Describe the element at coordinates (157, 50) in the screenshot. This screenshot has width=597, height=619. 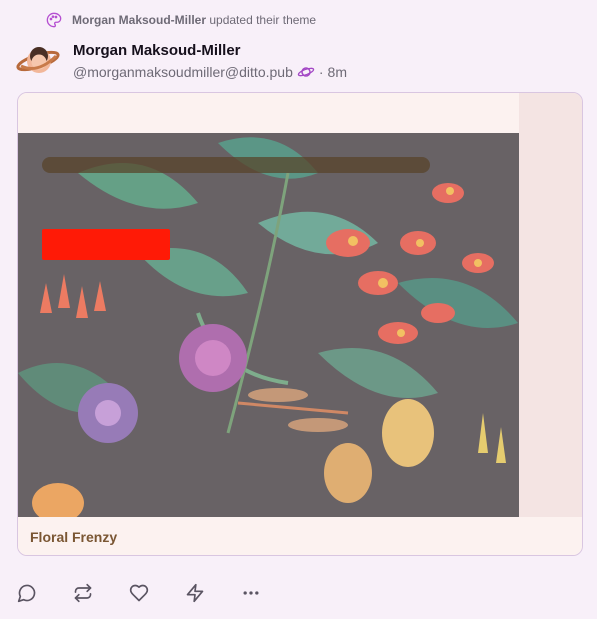
I see `author-display-name: Morgan Maksoud-Miller` at that location.